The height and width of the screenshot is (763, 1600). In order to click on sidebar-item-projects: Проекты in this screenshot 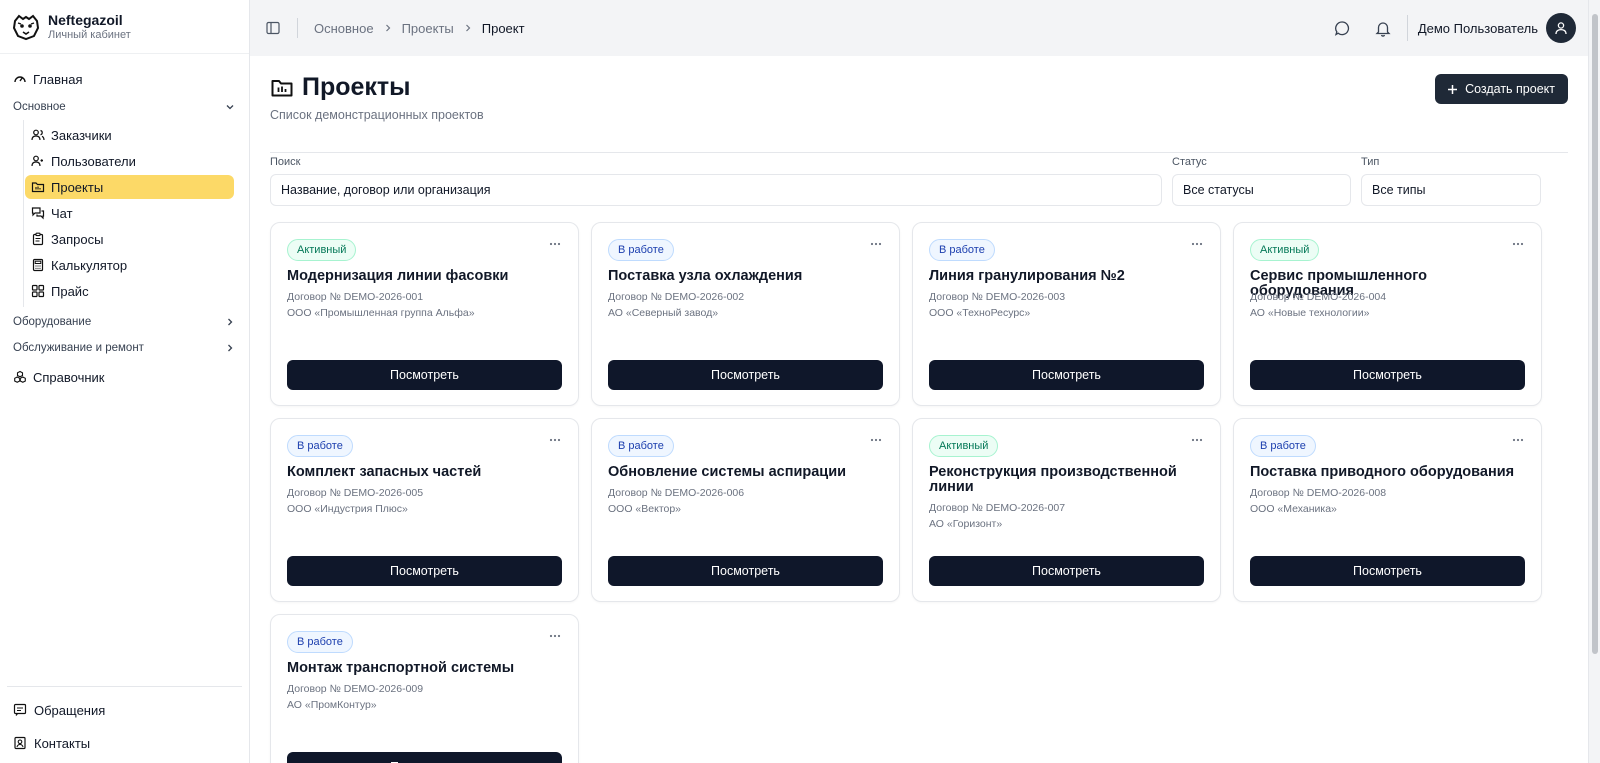, I will do `click(129, 187)`.